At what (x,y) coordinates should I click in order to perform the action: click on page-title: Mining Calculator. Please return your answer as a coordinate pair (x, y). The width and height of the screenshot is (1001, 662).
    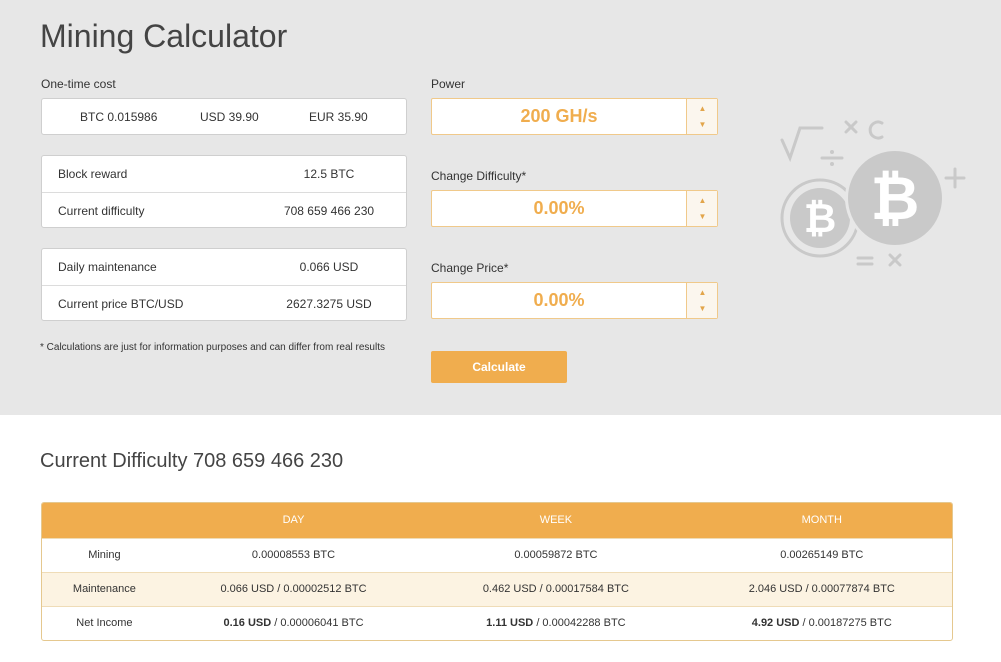
    Looking at the image, I should click on (164, 36).